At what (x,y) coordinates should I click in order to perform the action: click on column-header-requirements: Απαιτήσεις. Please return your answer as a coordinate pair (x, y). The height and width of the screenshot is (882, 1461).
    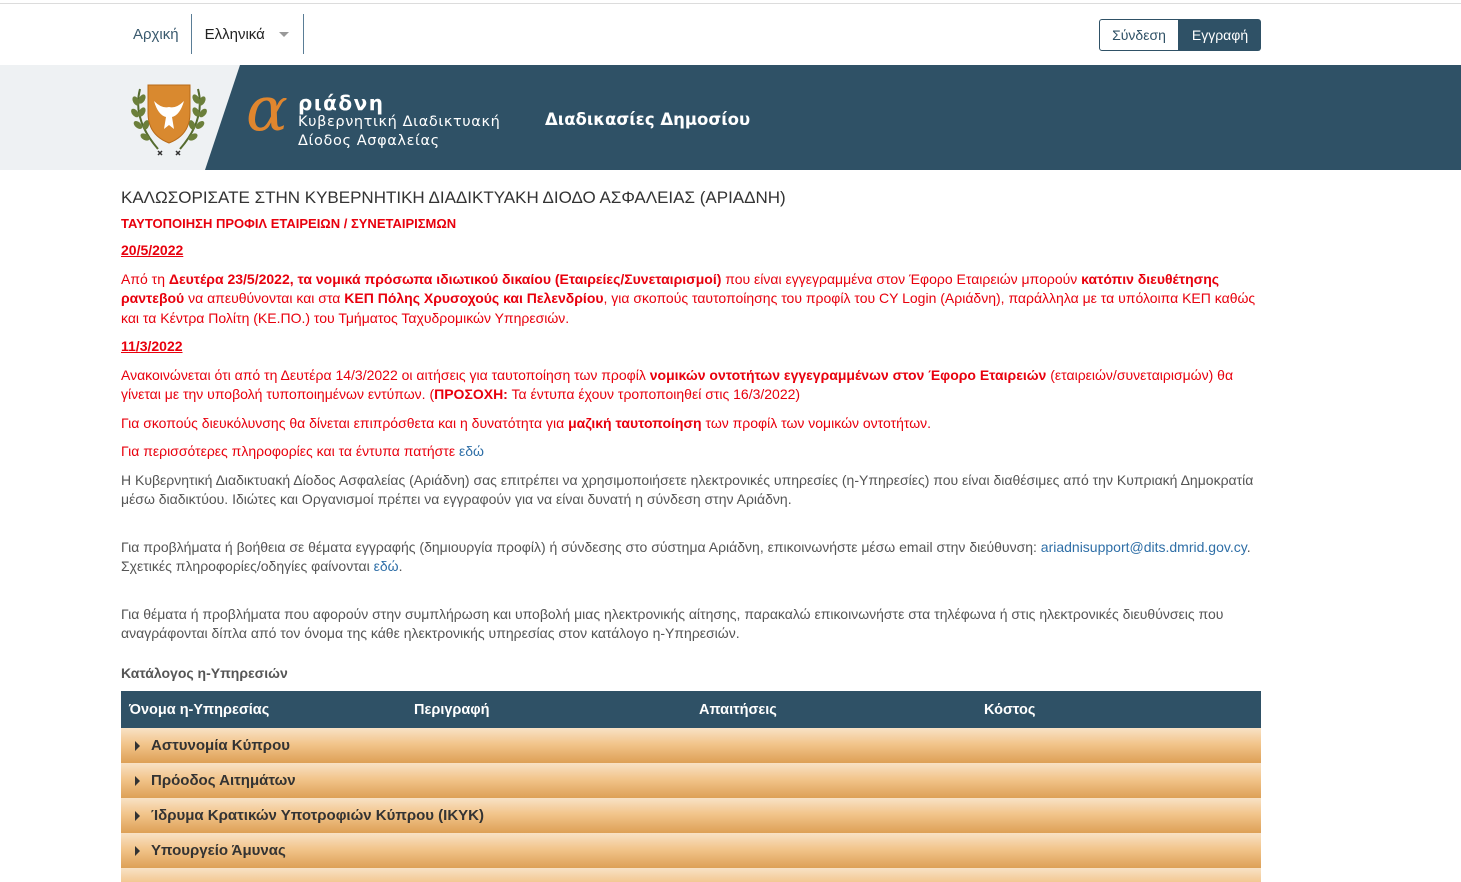
    Looking at the image, I should click on (833, 710).